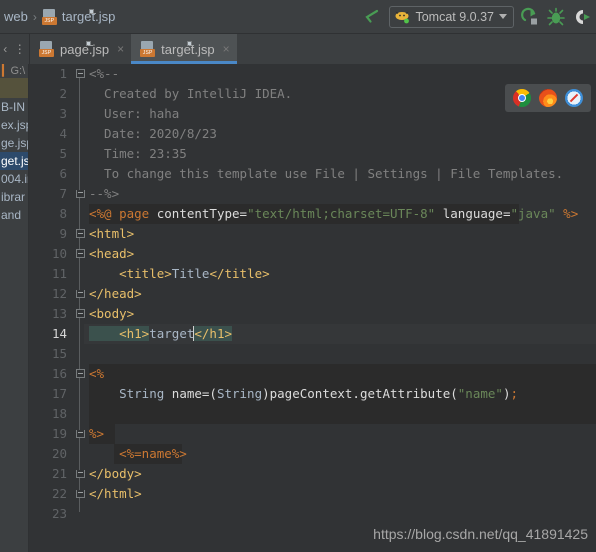 The width and height of the screenshot is (596, 552). What do you see at coordinates (97, 373) in the screenshot?
I see `code-token: <%` at bounding box center [97, 373].